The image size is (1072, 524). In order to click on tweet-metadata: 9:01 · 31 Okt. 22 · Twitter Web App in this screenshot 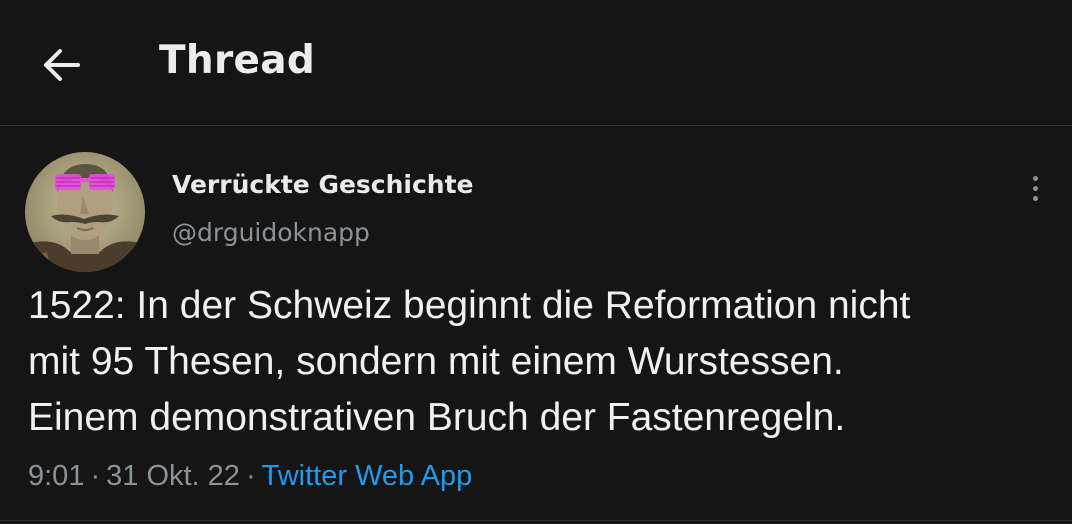, I will do `click(250, 476)`.